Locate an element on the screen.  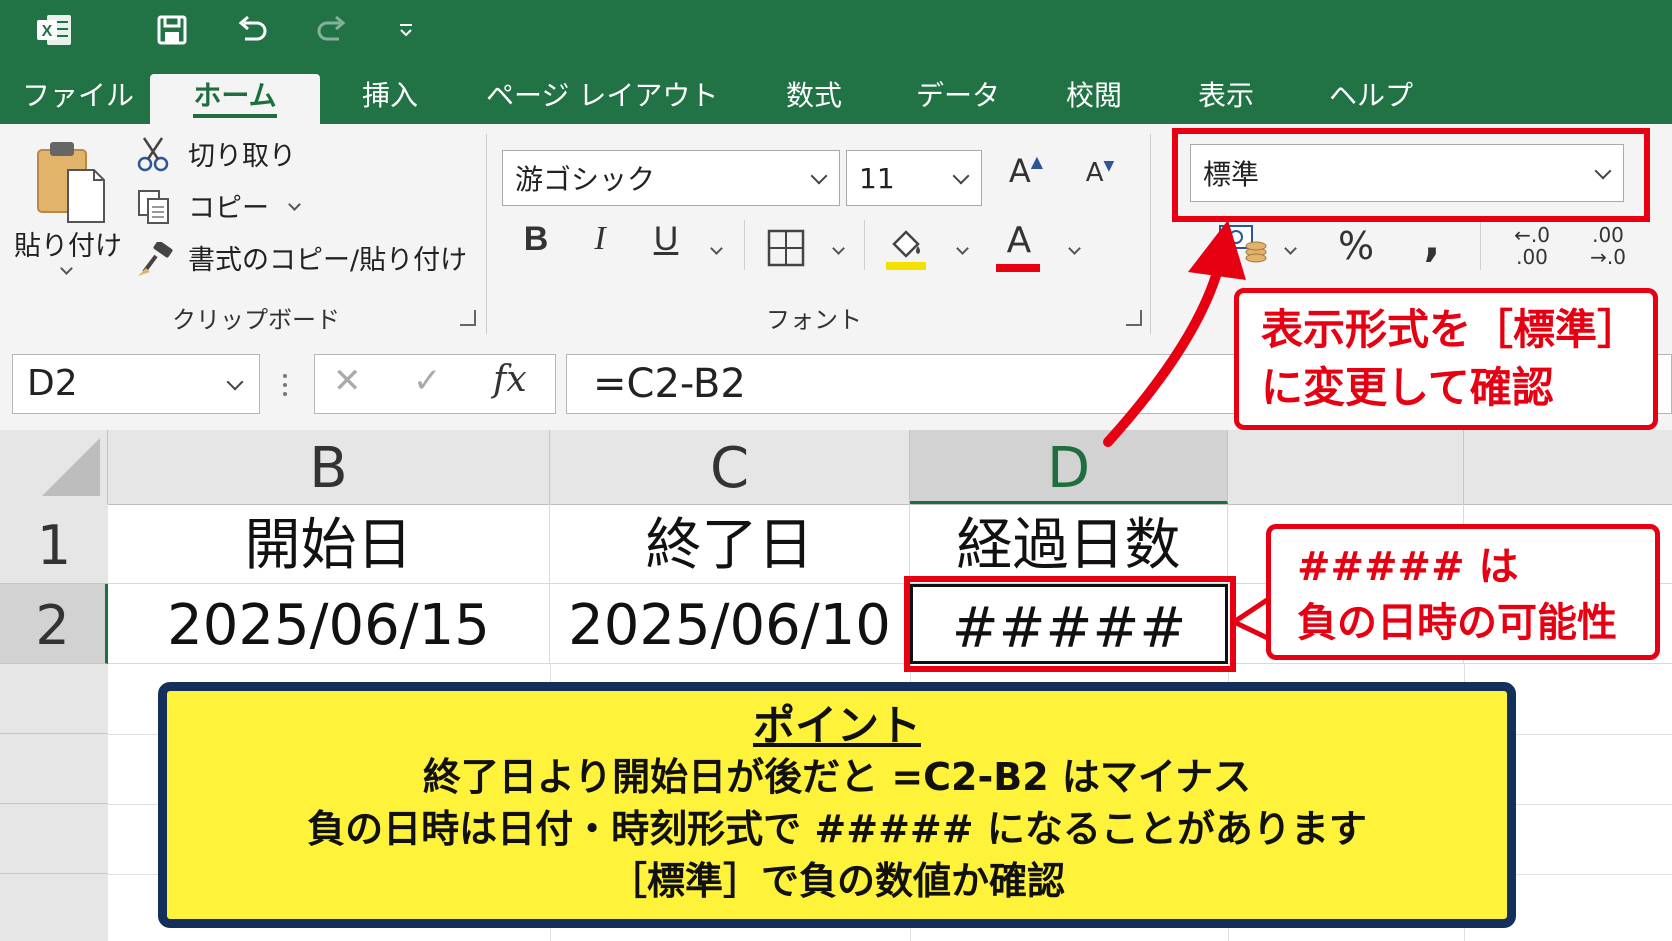
increase-font-size-button: A▲ is located at coordinates (1026, 171).